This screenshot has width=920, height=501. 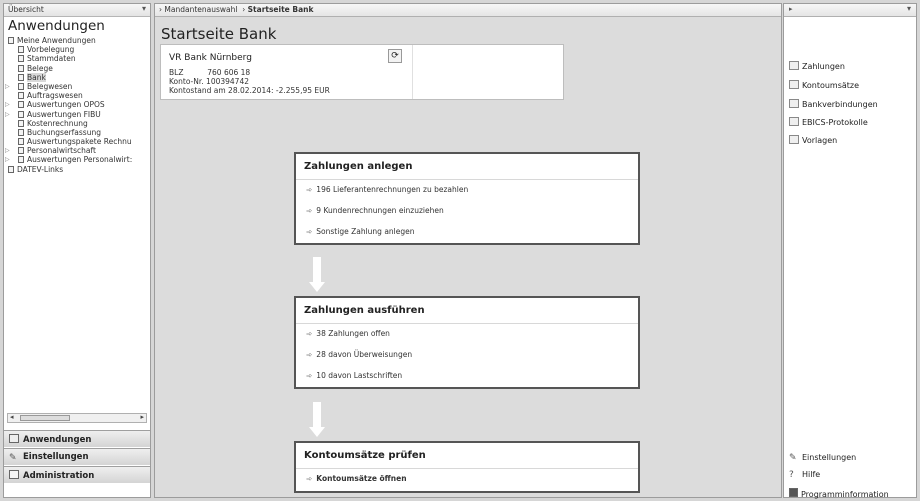 I want to click on action-link: ➾ Kontoumsätze öffnen, so click(x=467, y=479).